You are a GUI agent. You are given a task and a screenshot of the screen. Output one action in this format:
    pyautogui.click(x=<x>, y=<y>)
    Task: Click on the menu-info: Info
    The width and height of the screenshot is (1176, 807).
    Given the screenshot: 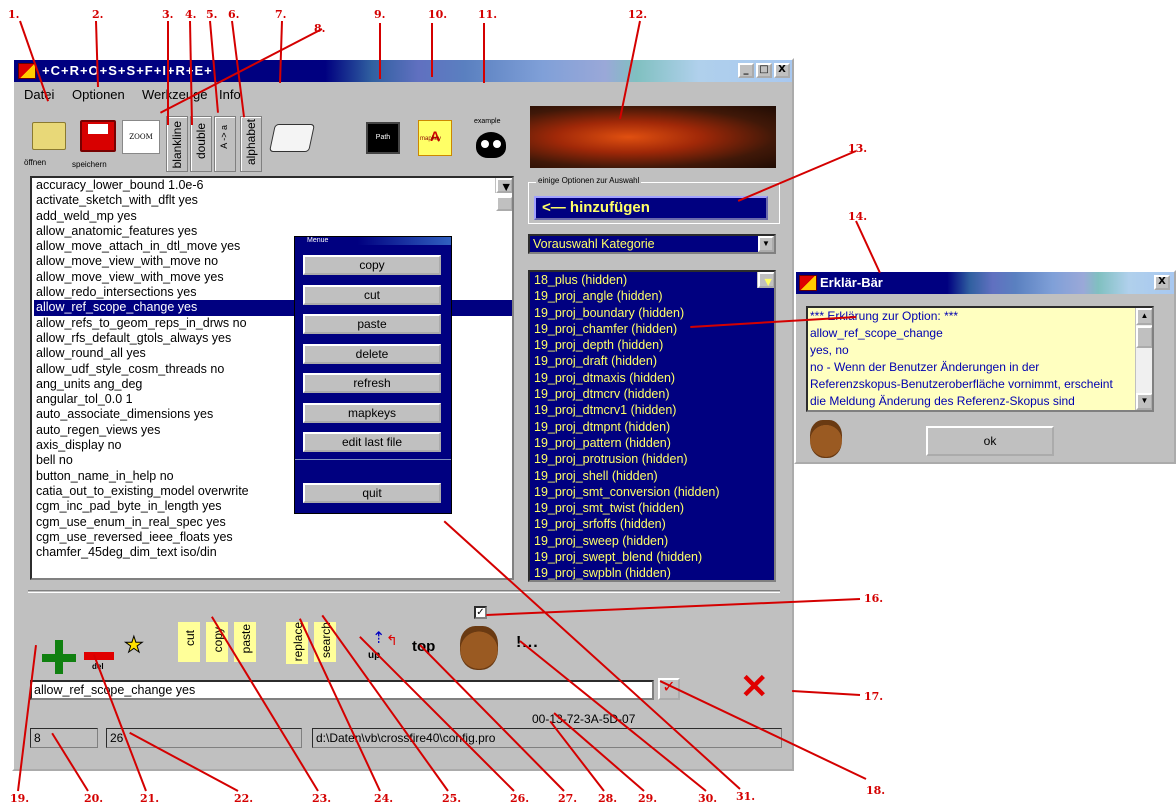 What is the action you would take?
    pyautogui.click(x=230, y=94)
    